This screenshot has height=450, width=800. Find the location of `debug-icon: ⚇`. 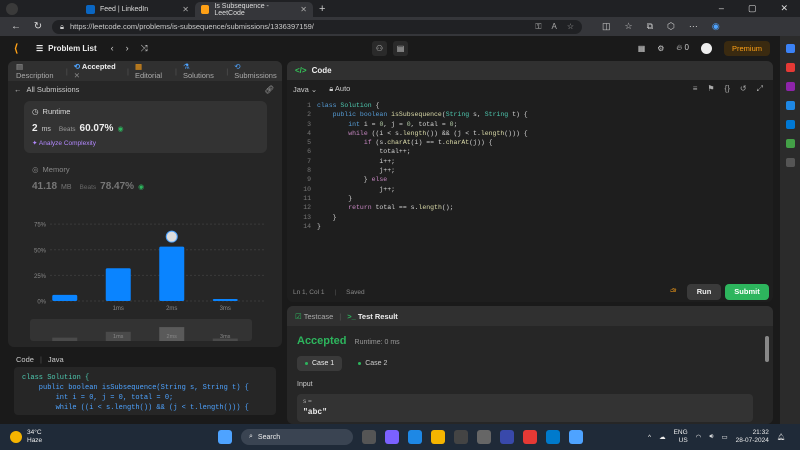

debug-icon: ⚇ is located at coordinates (379, 48).